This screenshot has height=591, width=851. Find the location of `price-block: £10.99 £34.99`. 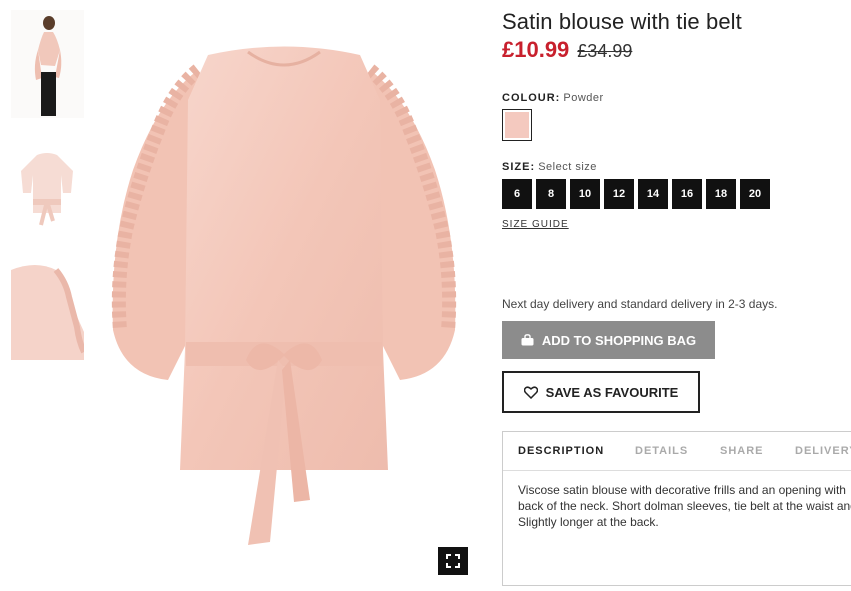

price-block: £10.99 £34.99 is located at coordinates (567, 50).